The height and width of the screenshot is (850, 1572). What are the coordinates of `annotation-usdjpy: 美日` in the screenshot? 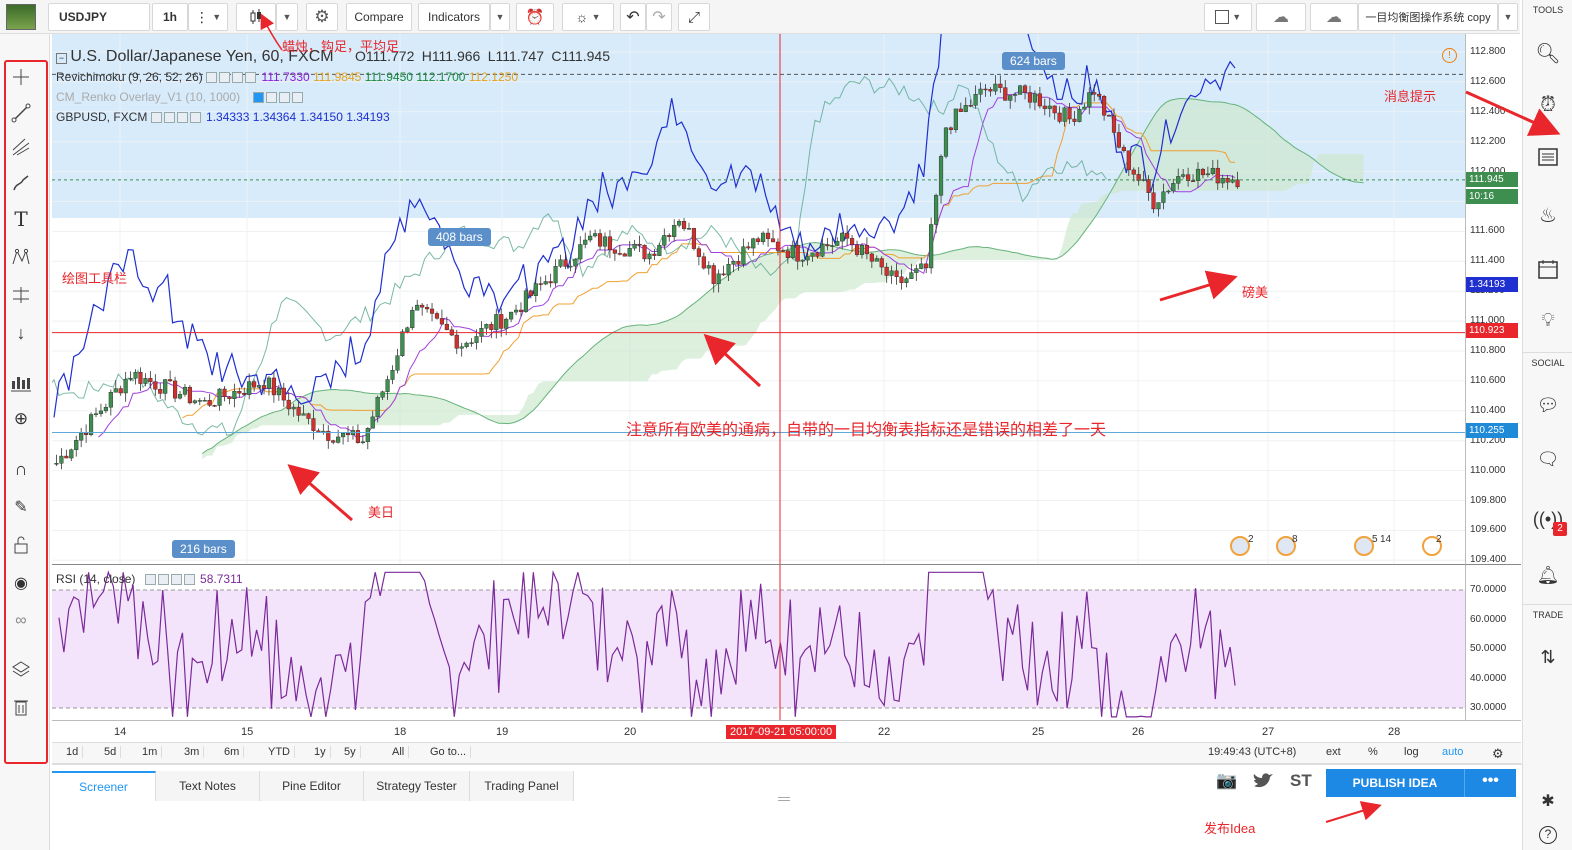 It's located at (381, 512).